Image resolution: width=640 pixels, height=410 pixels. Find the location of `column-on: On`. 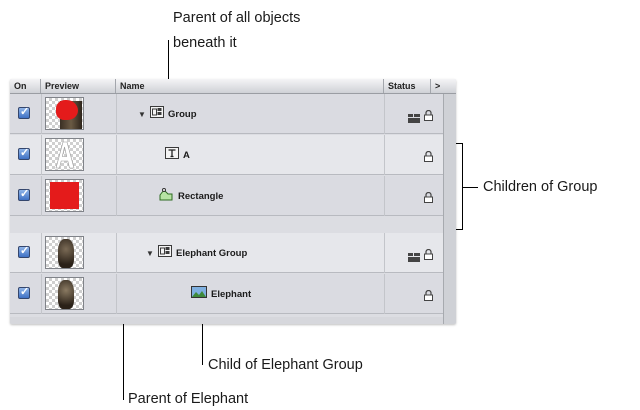

column-on: On is located at coordinates (25, 86).